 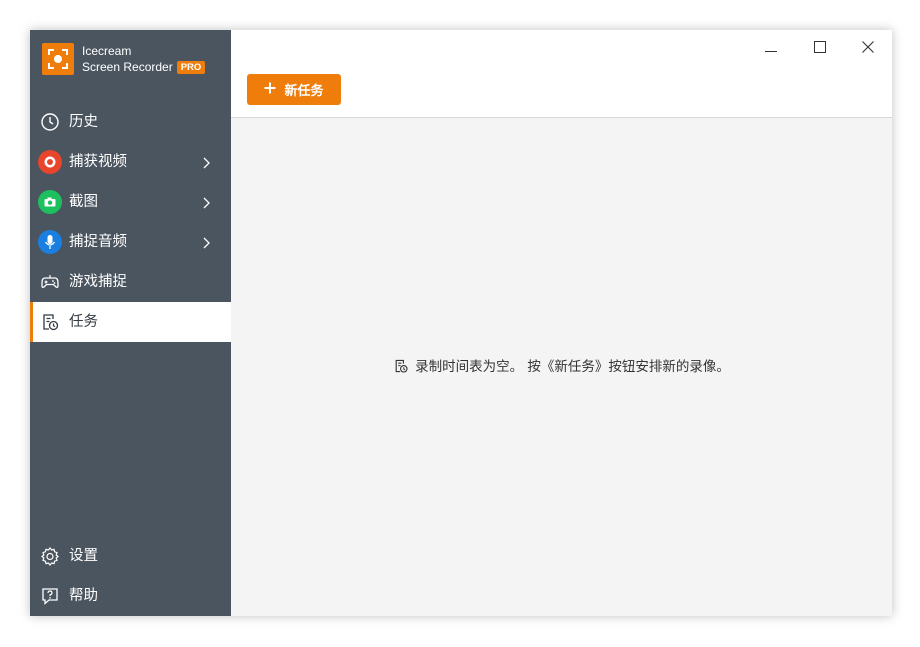 What do you see at coordinates (98, 242) in the screenshot?
I see `sidebar-item-label: 捕捉音频` at bounding box center [98, 242].